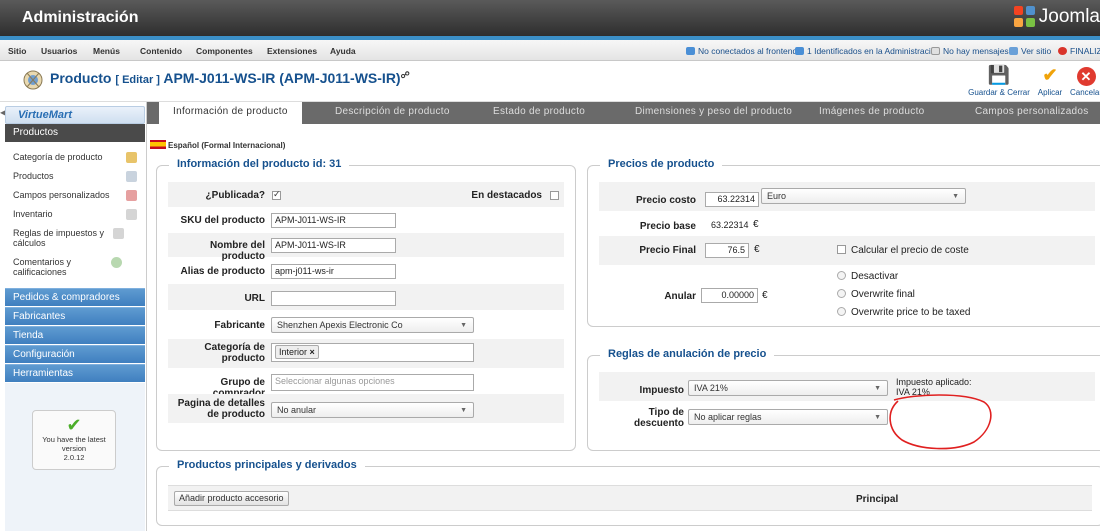 The height and width of the screenshot is (531, 1100). What do you see at coordinates (78, 176) in the screenshot?
I see `sidebar-item-productos: Productos` at bounding box center [78, 176].